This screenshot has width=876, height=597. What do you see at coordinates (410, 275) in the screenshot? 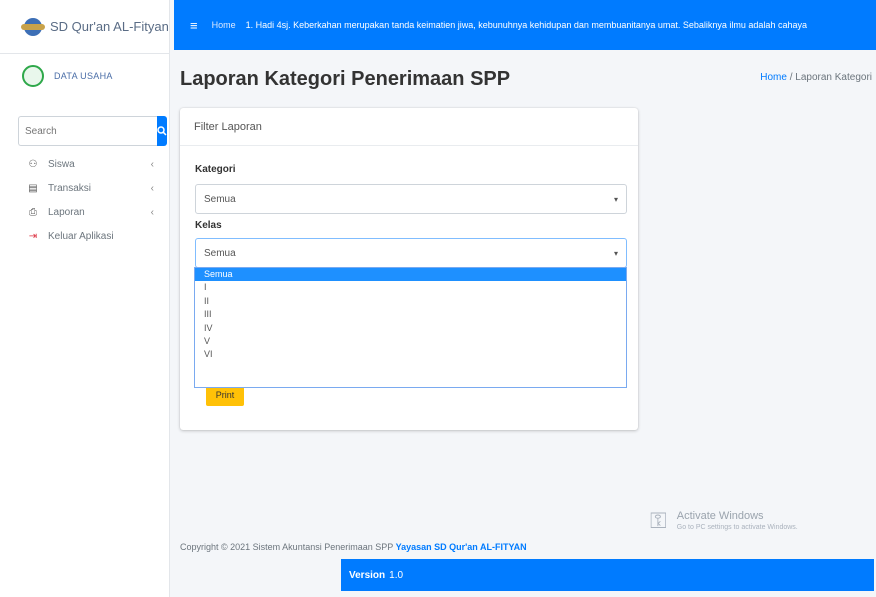
I see `kelas-option: Semua` at bounding box center [410, 275].